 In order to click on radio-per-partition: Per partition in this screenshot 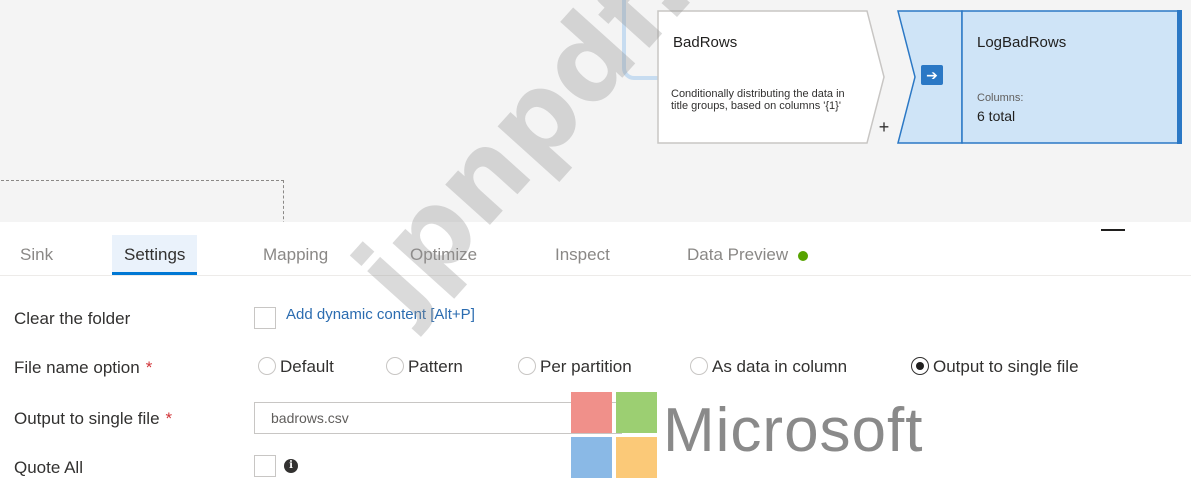, I will do `click(575, 367)`.